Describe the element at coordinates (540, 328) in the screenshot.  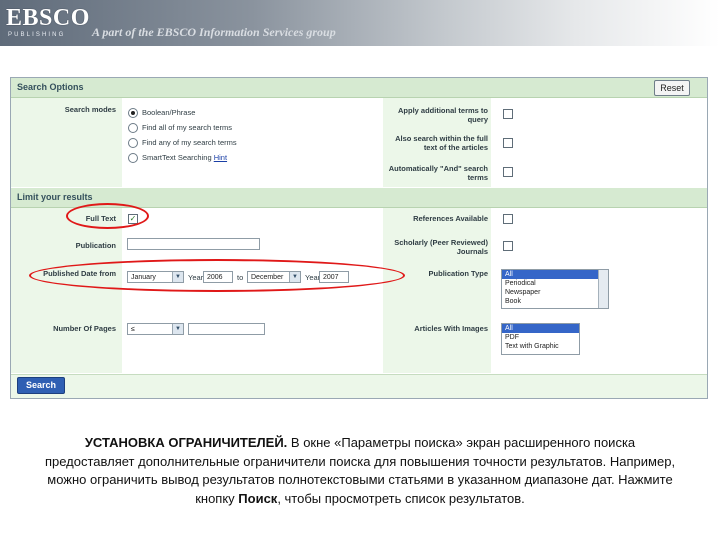
I see `images-option: All` at that location.